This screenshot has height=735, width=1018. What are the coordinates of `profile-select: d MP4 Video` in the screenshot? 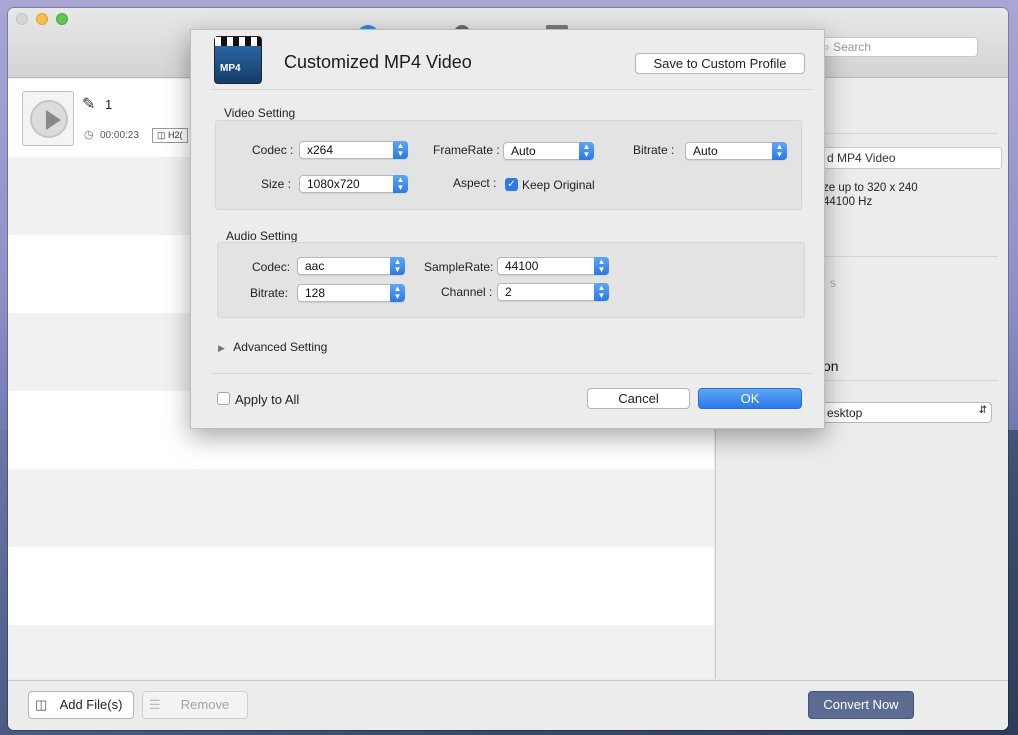 It's located at (904, 158).